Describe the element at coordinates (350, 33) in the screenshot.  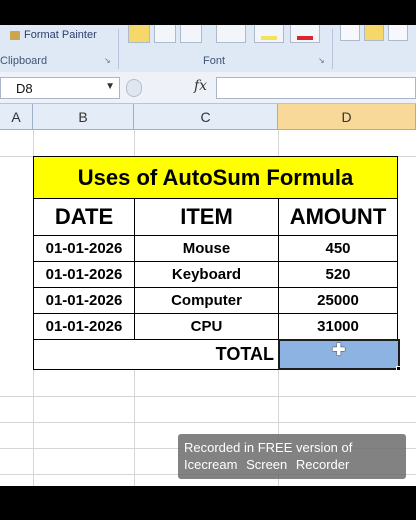
I see `align-top-button` at that location.